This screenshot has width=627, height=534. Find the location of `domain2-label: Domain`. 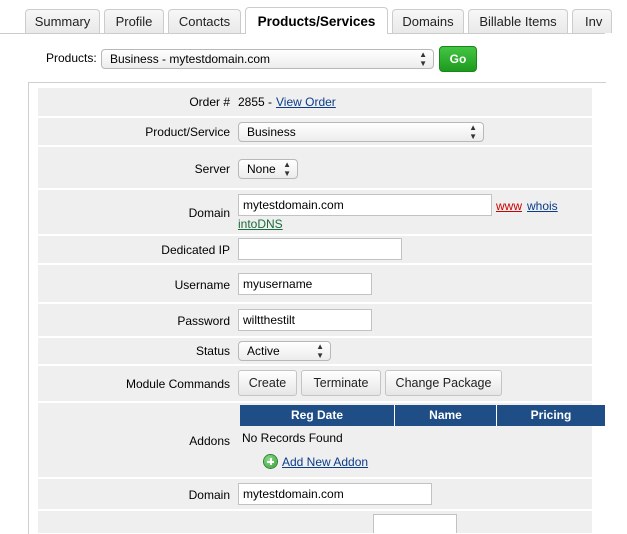

domain2-label: Domain is located at coordinates (209, 495).